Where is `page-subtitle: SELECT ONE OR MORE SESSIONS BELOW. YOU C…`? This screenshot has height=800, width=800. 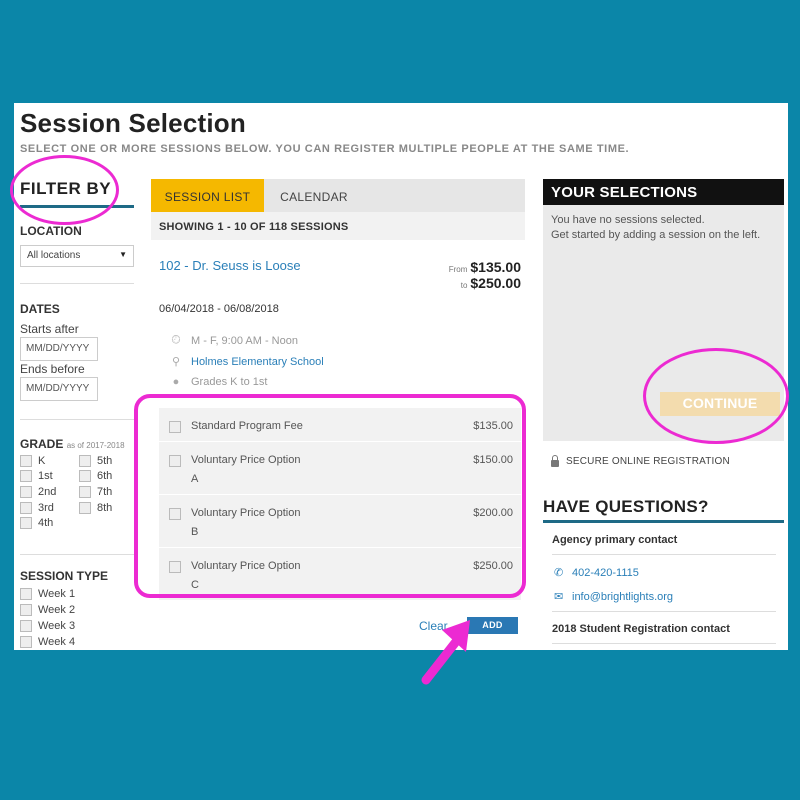
page-subtitle: SELECT ONE OR MORE SESSIONS BELOW. YOU C… is located at coordinates (325, 149).